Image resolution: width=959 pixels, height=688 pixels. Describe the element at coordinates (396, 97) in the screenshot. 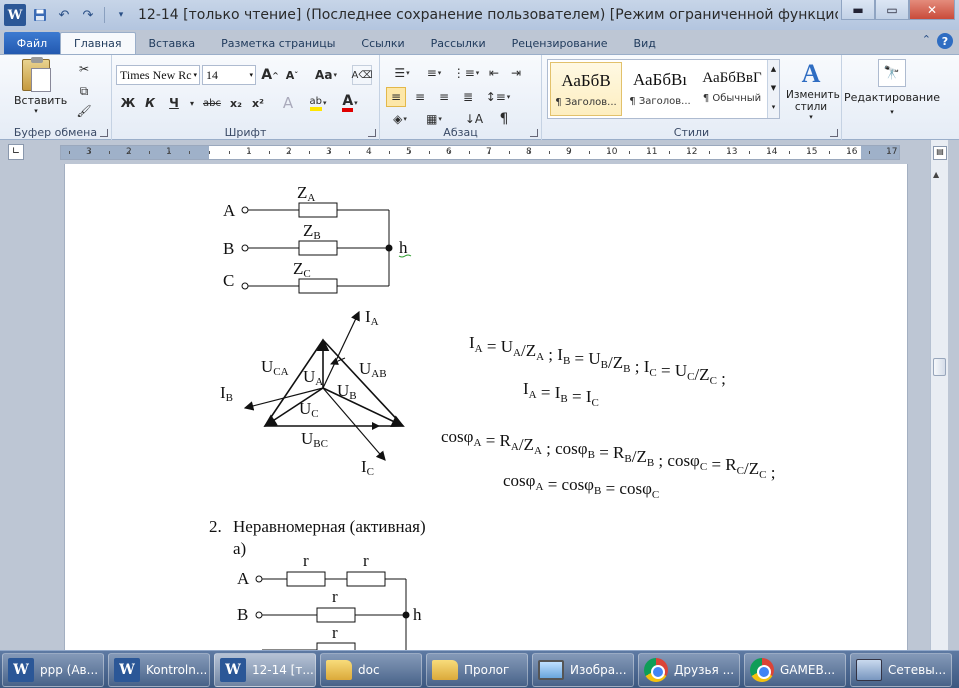

I see `align-left-icon: ≡` at that location.